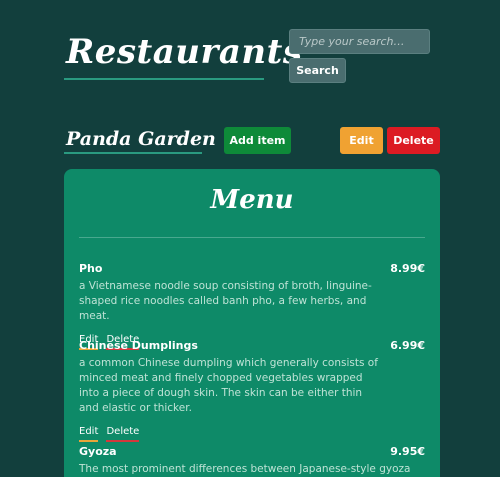  I want to click on add-item-button: Add item, so click(257, 140).